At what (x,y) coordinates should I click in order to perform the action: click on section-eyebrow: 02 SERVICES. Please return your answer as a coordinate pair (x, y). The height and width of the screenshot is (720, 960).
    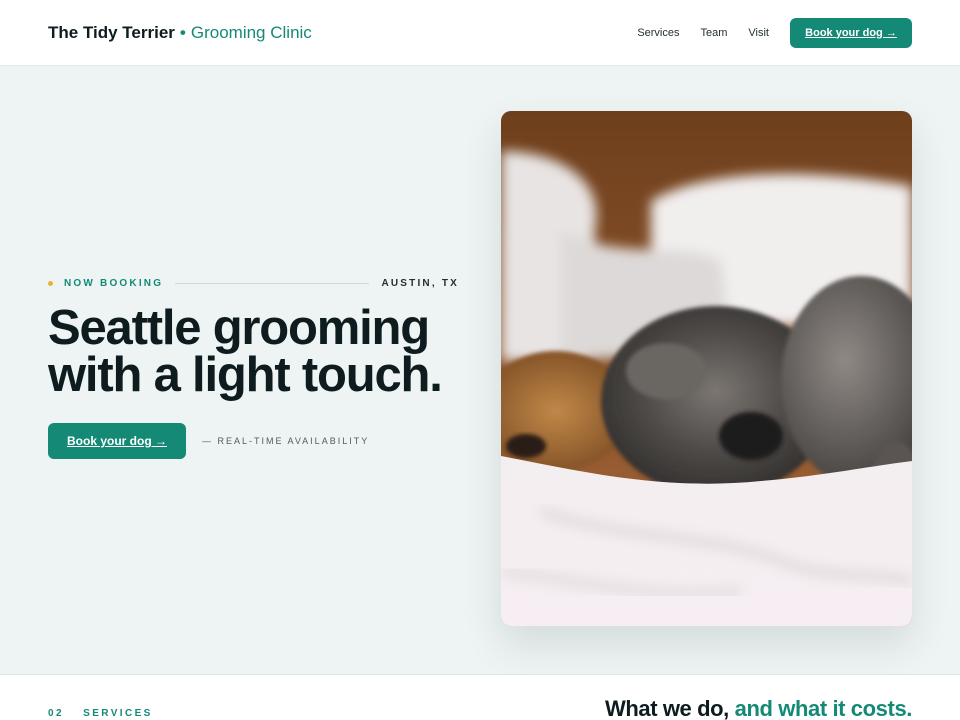
    Looking at the image, I should click on (100, 713).